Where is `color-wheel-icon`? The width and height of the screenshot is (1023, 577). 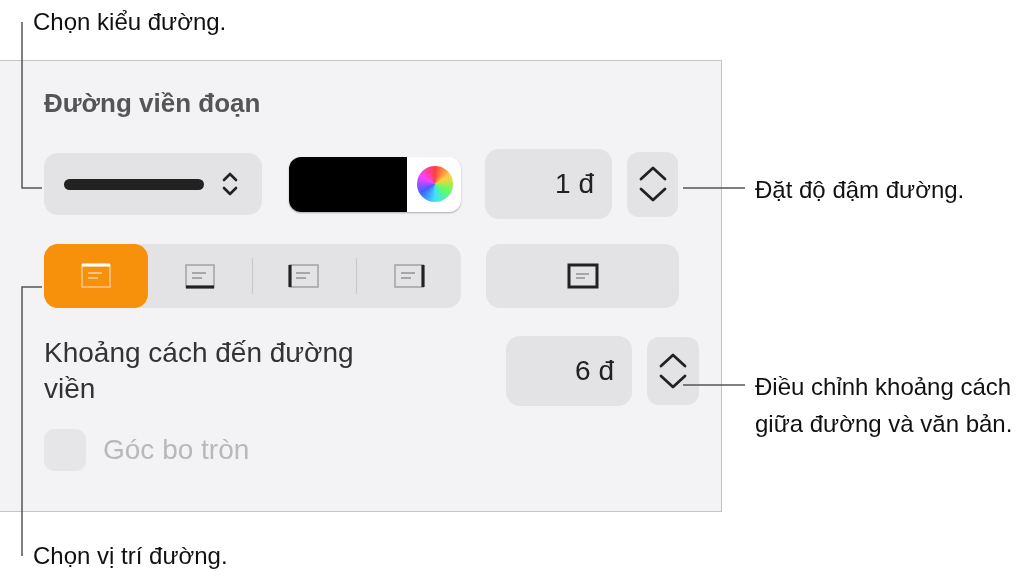
color-wheel-icon is located at coordinates (435, 184).